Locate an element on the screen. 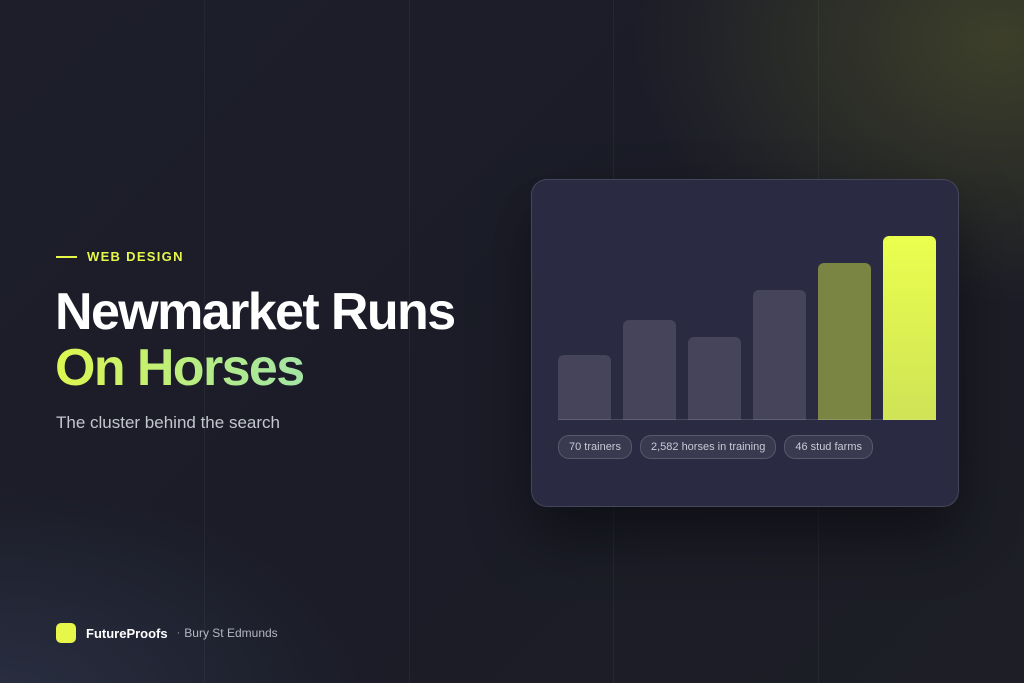 This screenshot has height=683, width=1024. brand-logo-icon is located at coordinates (66, 633).